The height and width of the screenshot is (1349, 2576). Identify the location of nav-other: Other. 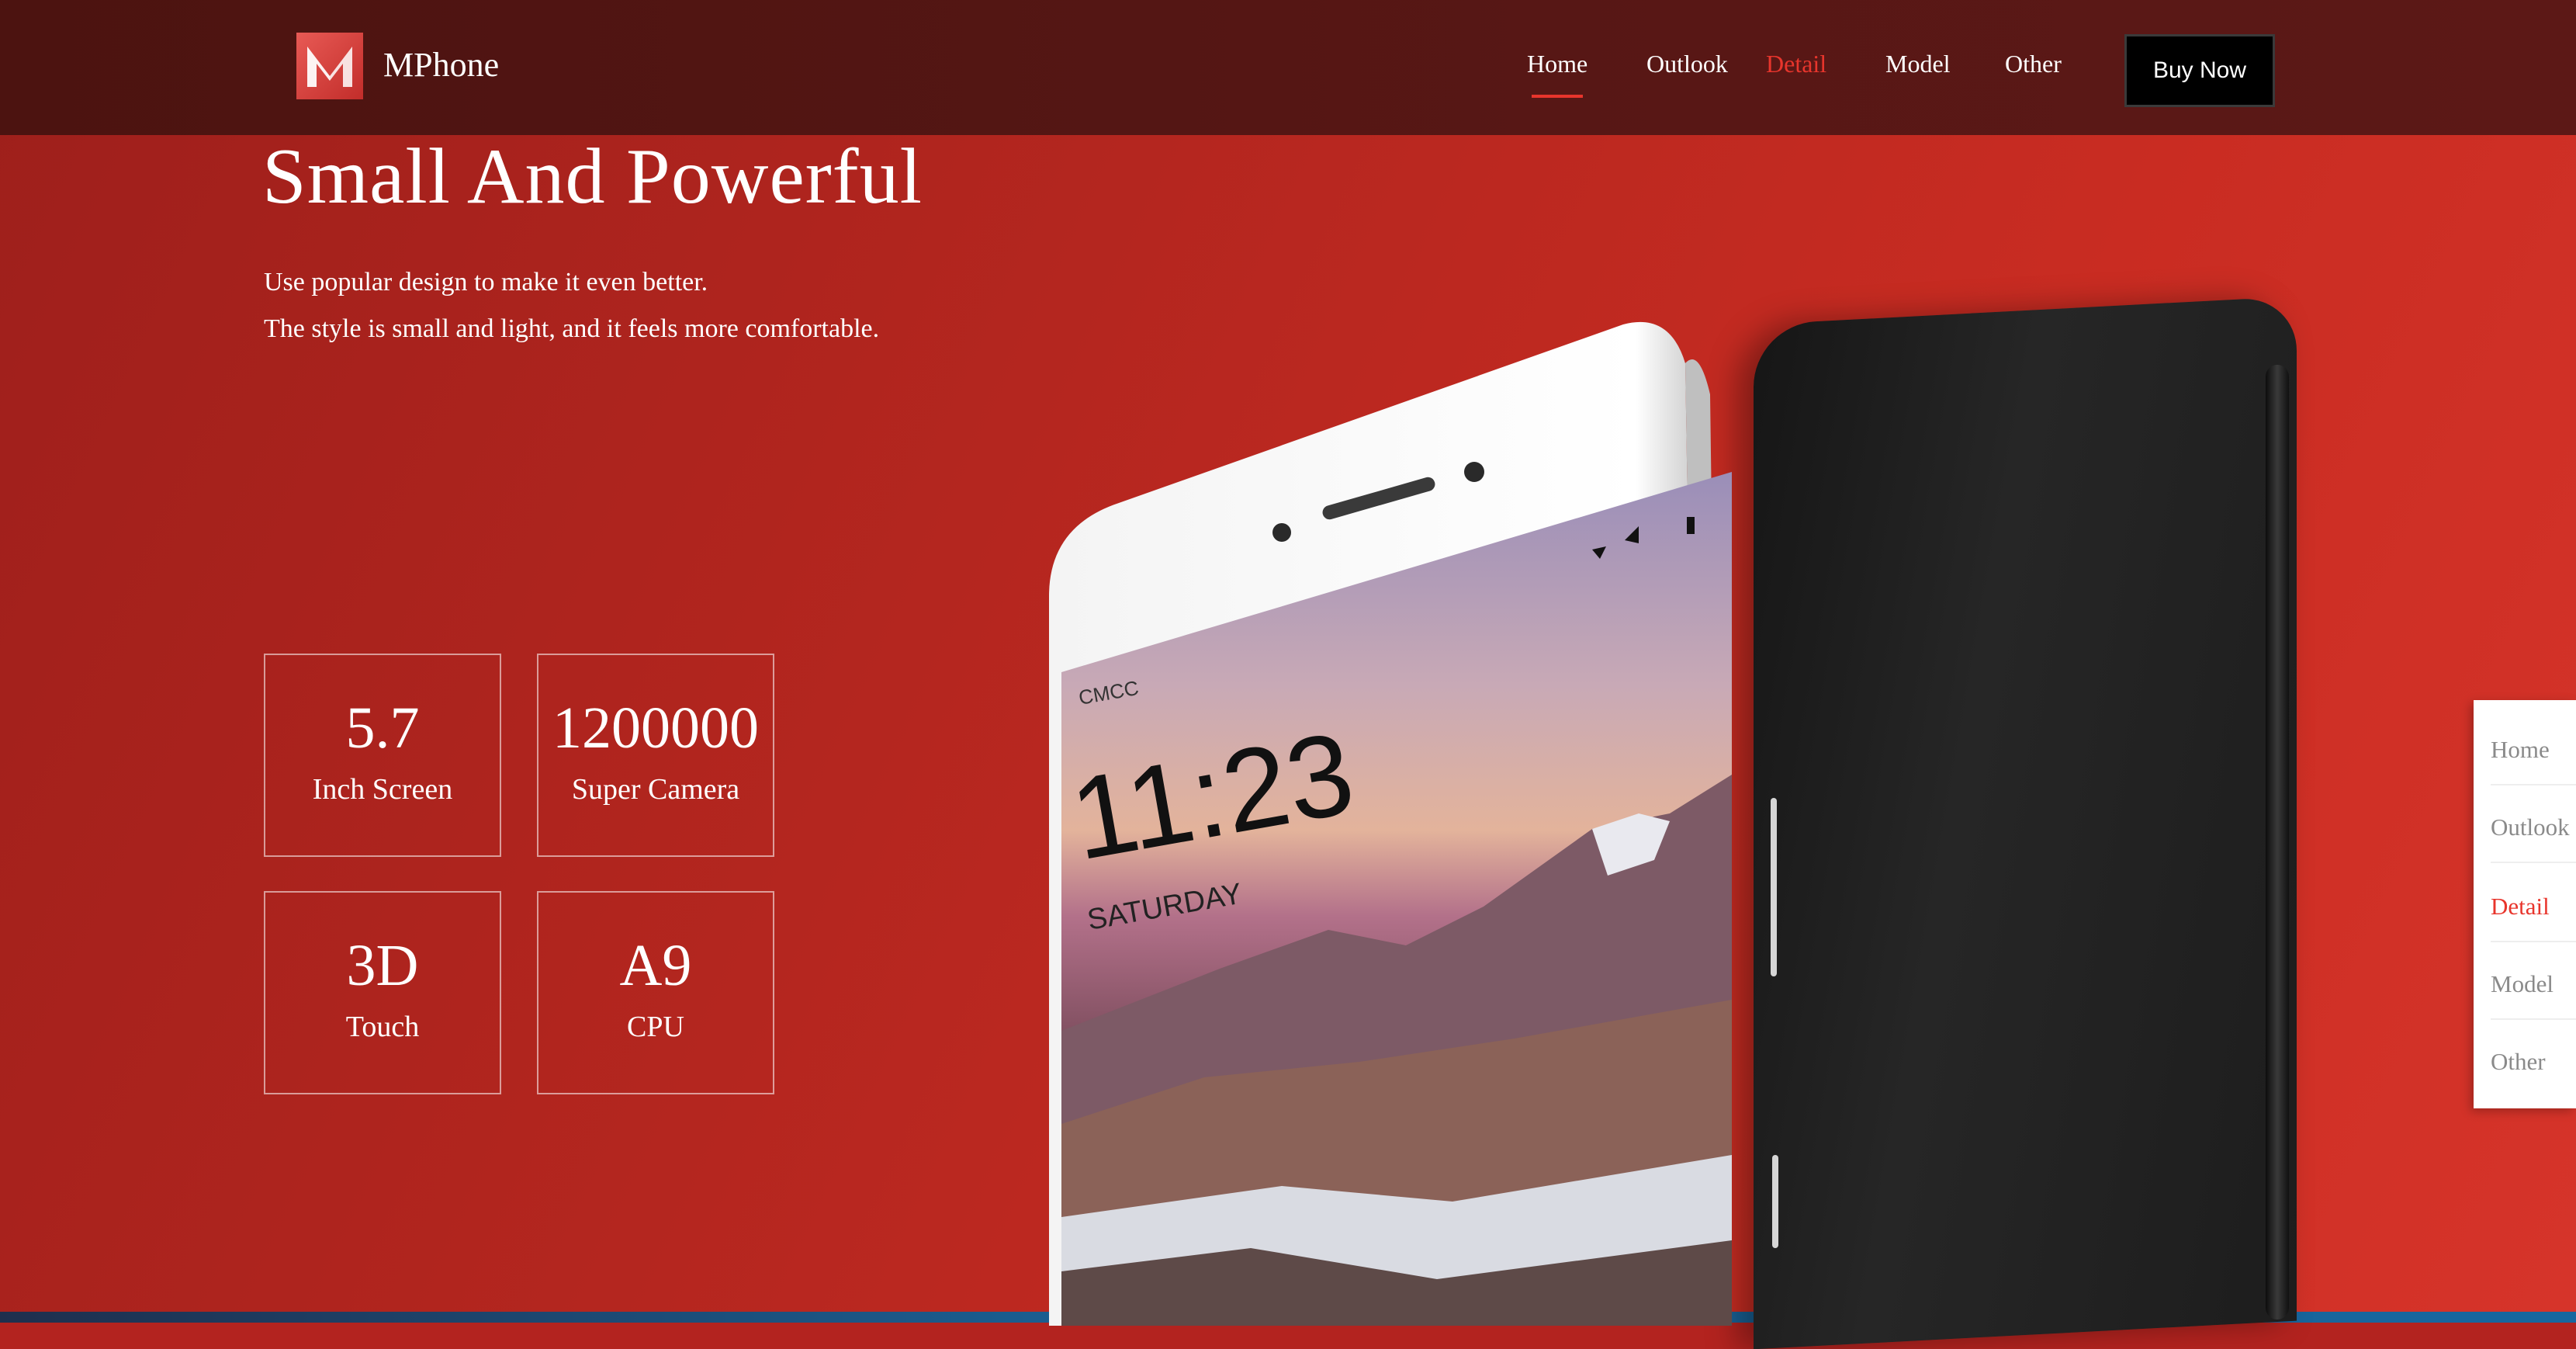
(2033, 64).